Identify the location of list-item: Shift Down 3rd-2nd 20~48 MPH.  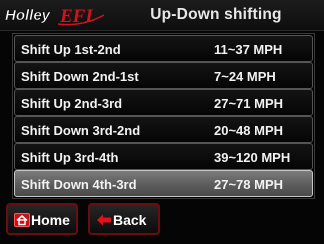
(163, 129).